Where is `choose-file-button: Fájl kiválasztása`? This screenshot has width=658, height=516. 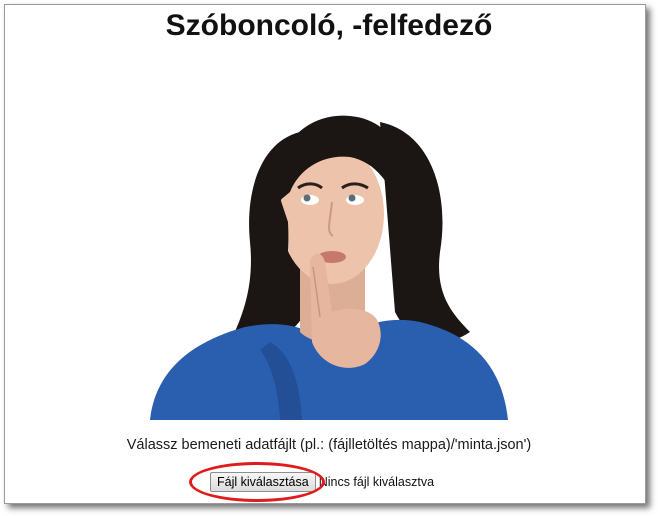 choose-file-button: Fájl kiválasztása is located at coordinates (263, 482).